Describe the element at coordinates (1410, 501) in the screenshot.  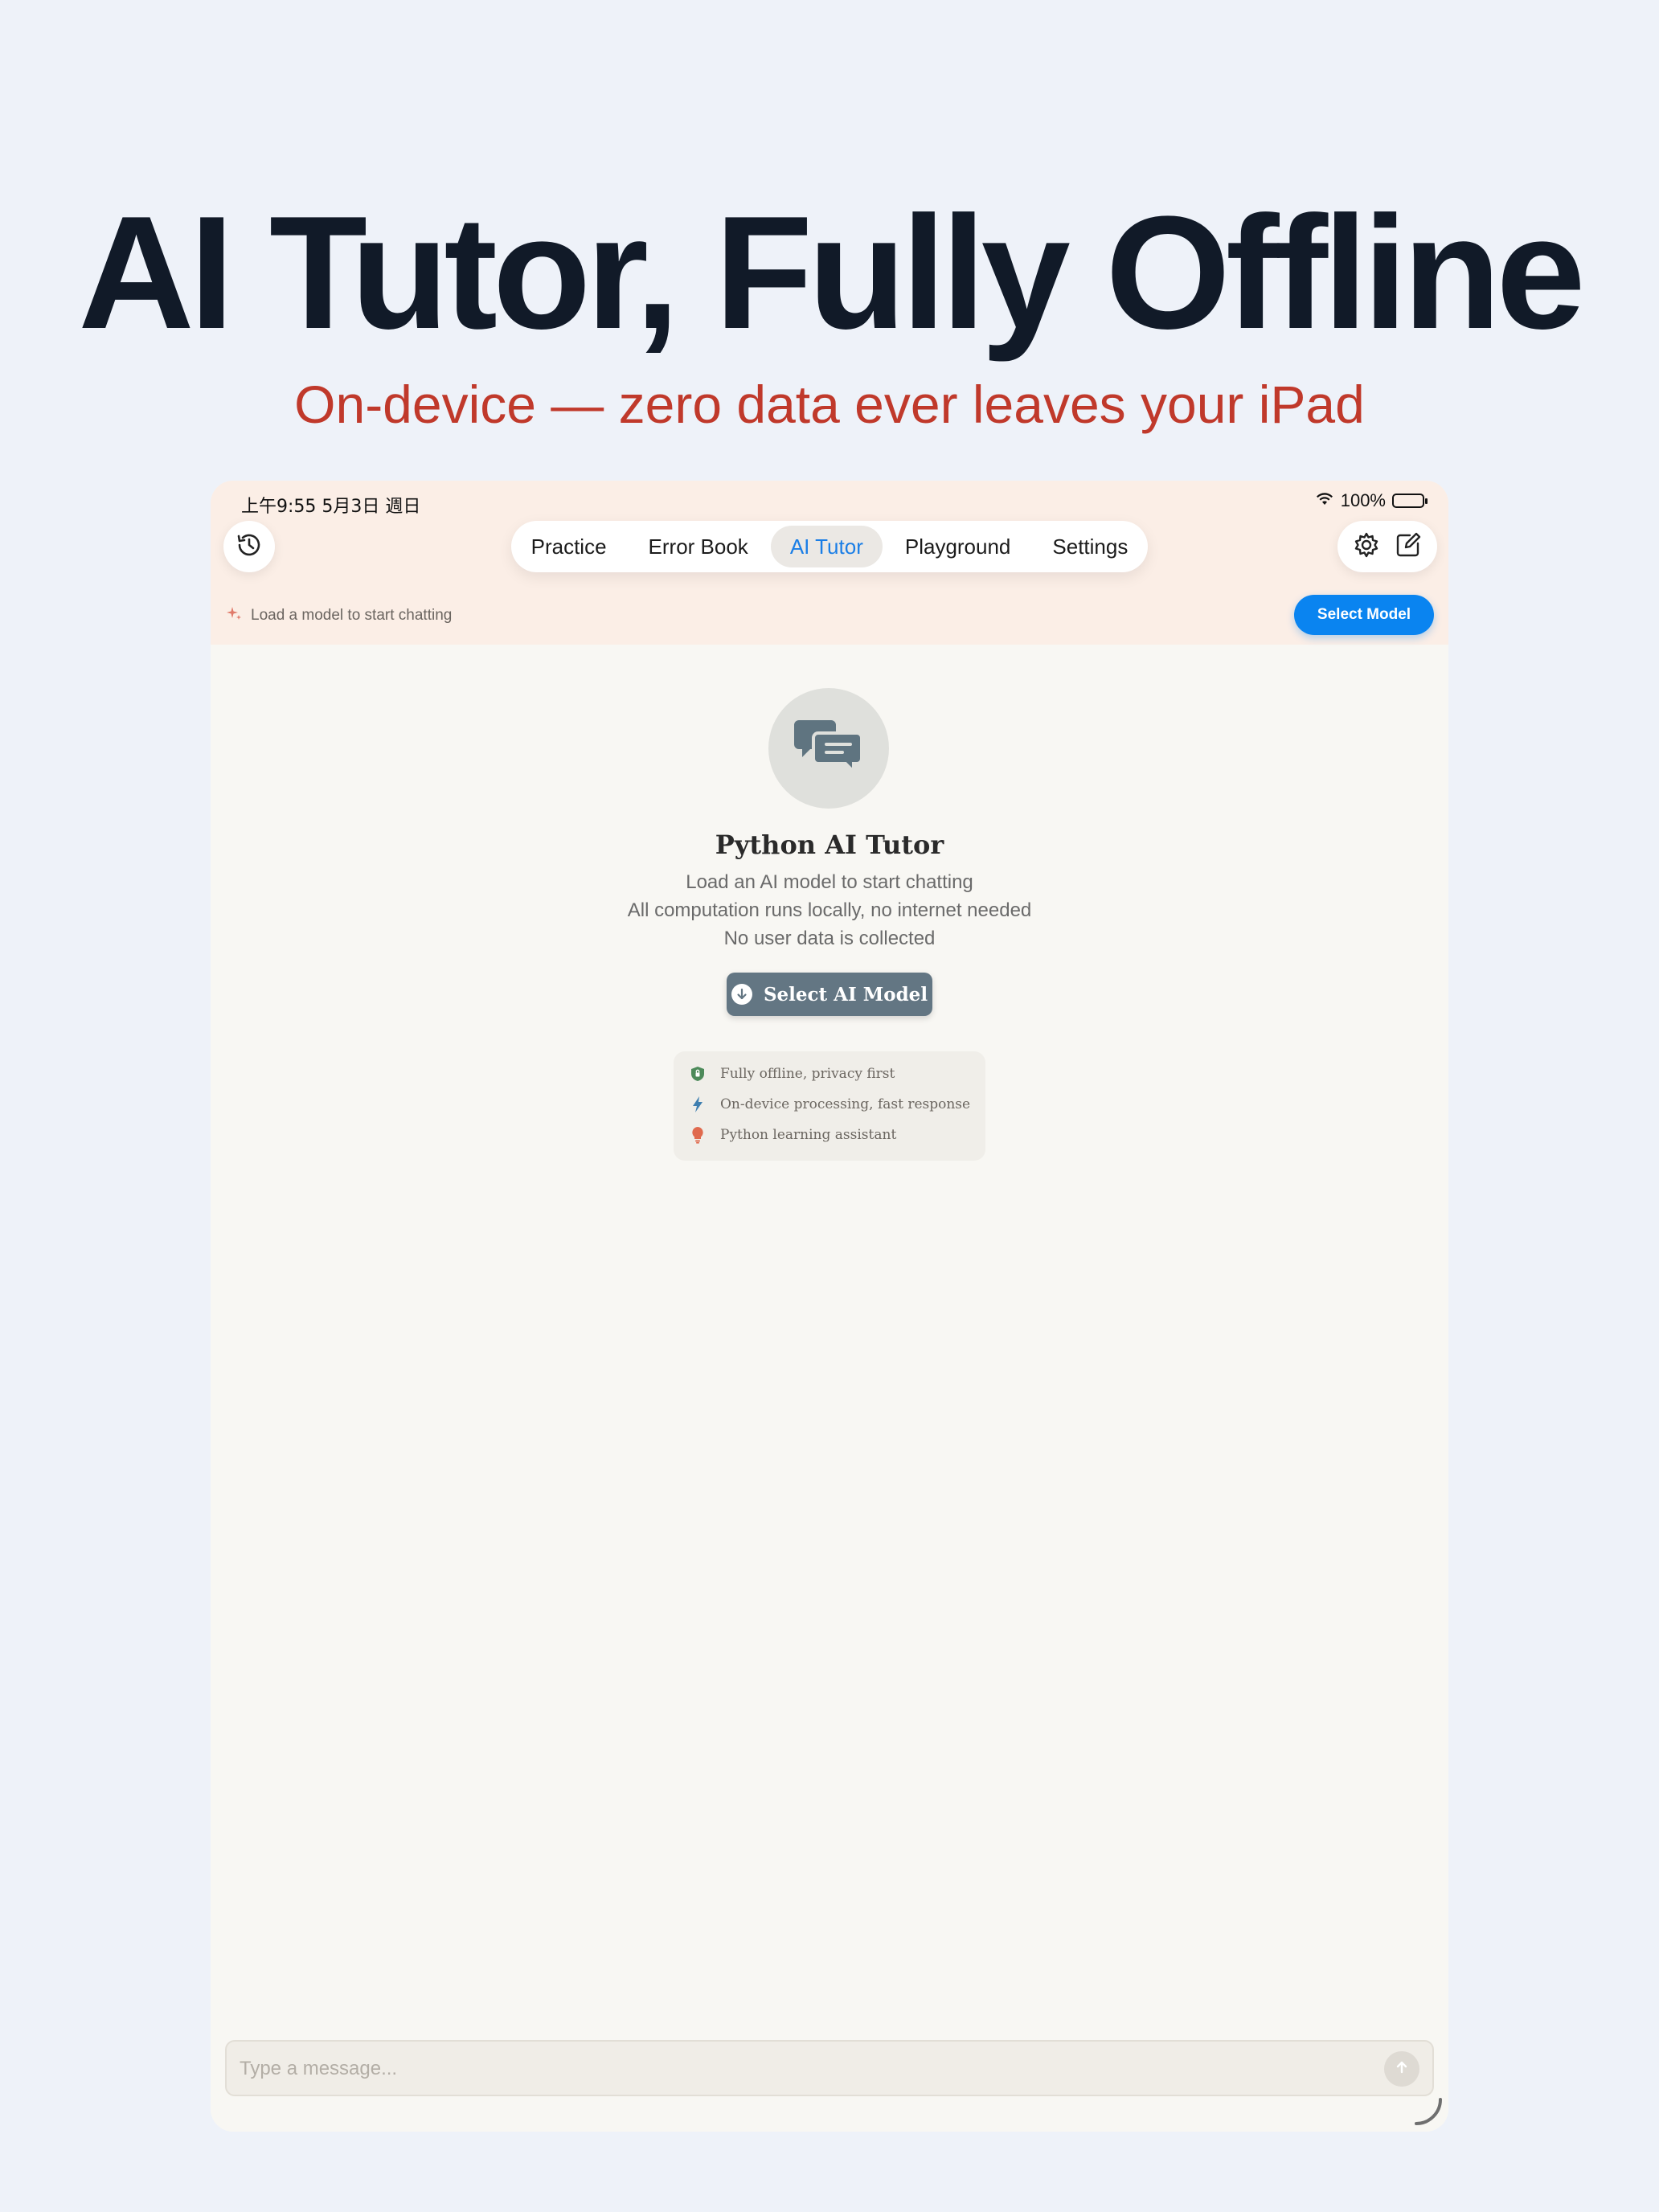
I see `battery-icon` at that location.